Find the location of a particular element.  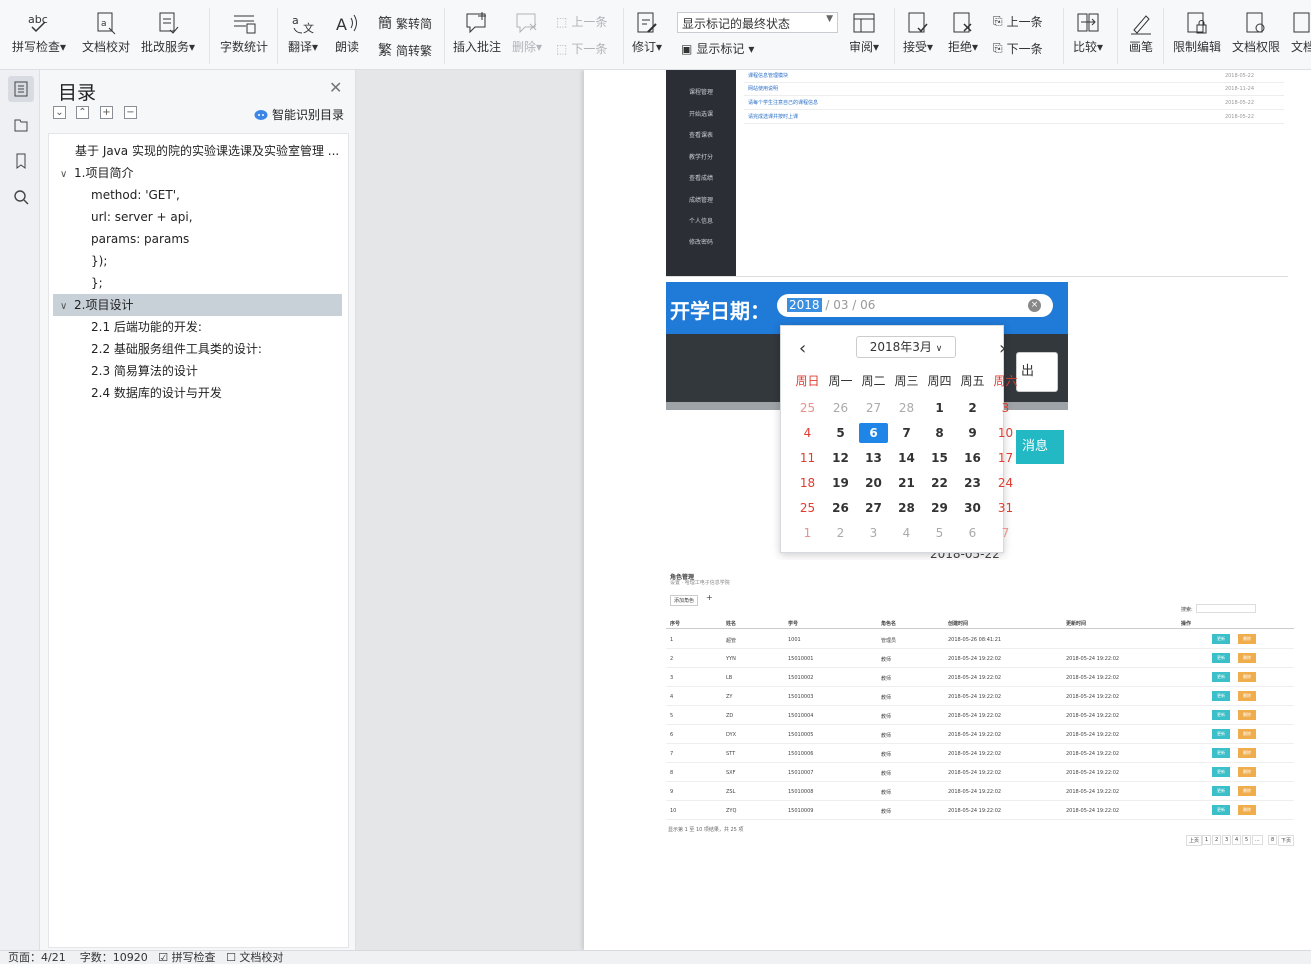

bookmark-panel-button is located at coordinates (21, 161).